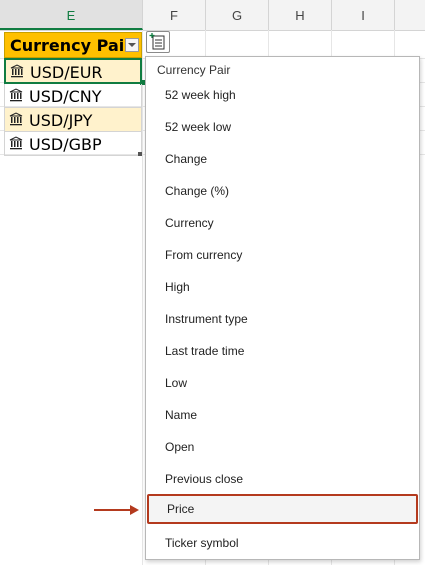 The height and width of the screenshot is (565, 425). I want to click on column-header-h: H, so click(300, 15).